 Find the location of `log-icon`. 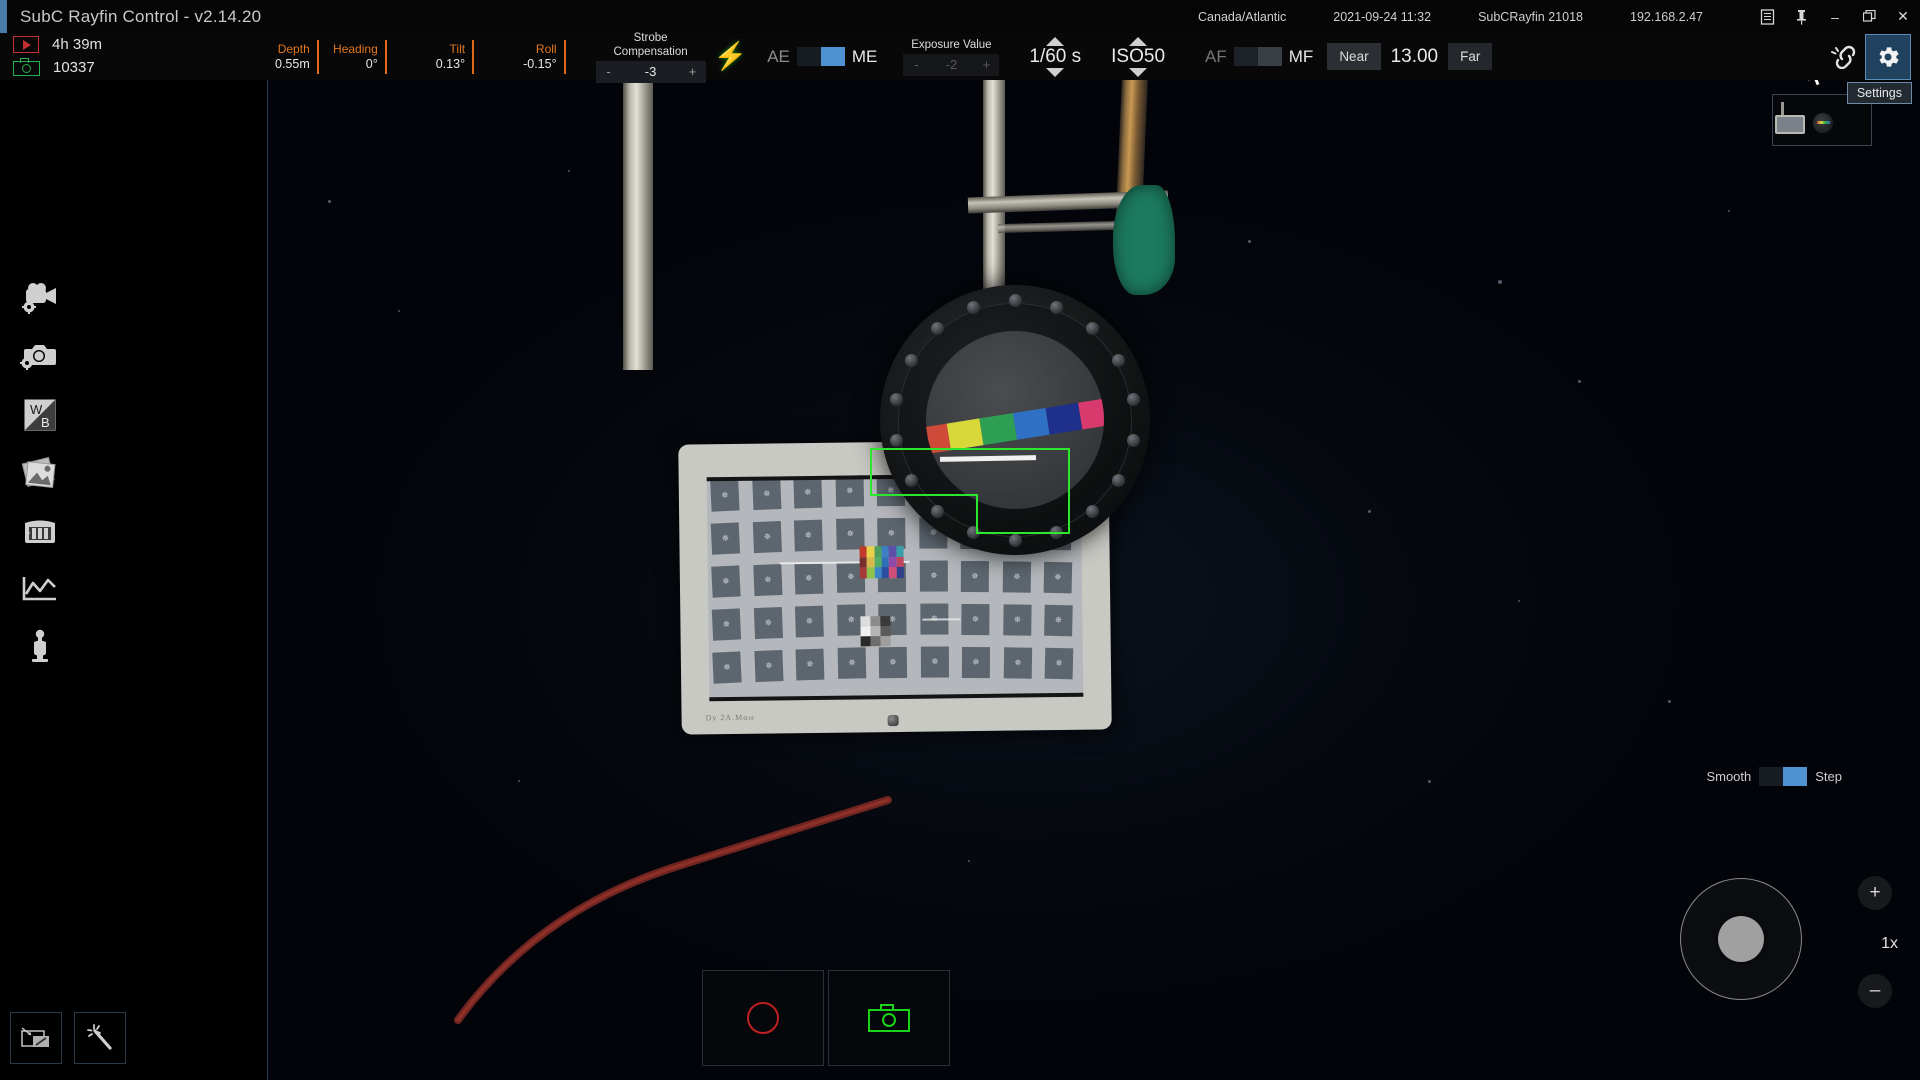

log-icon is located at coordinates (1767, 16).